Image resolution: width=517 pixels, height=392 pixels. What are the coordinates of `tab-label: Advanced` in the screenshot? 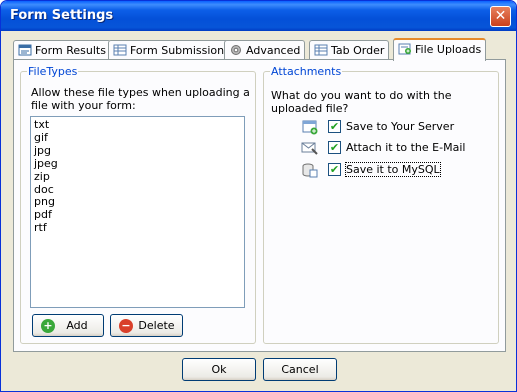 It's located at (273, 50).